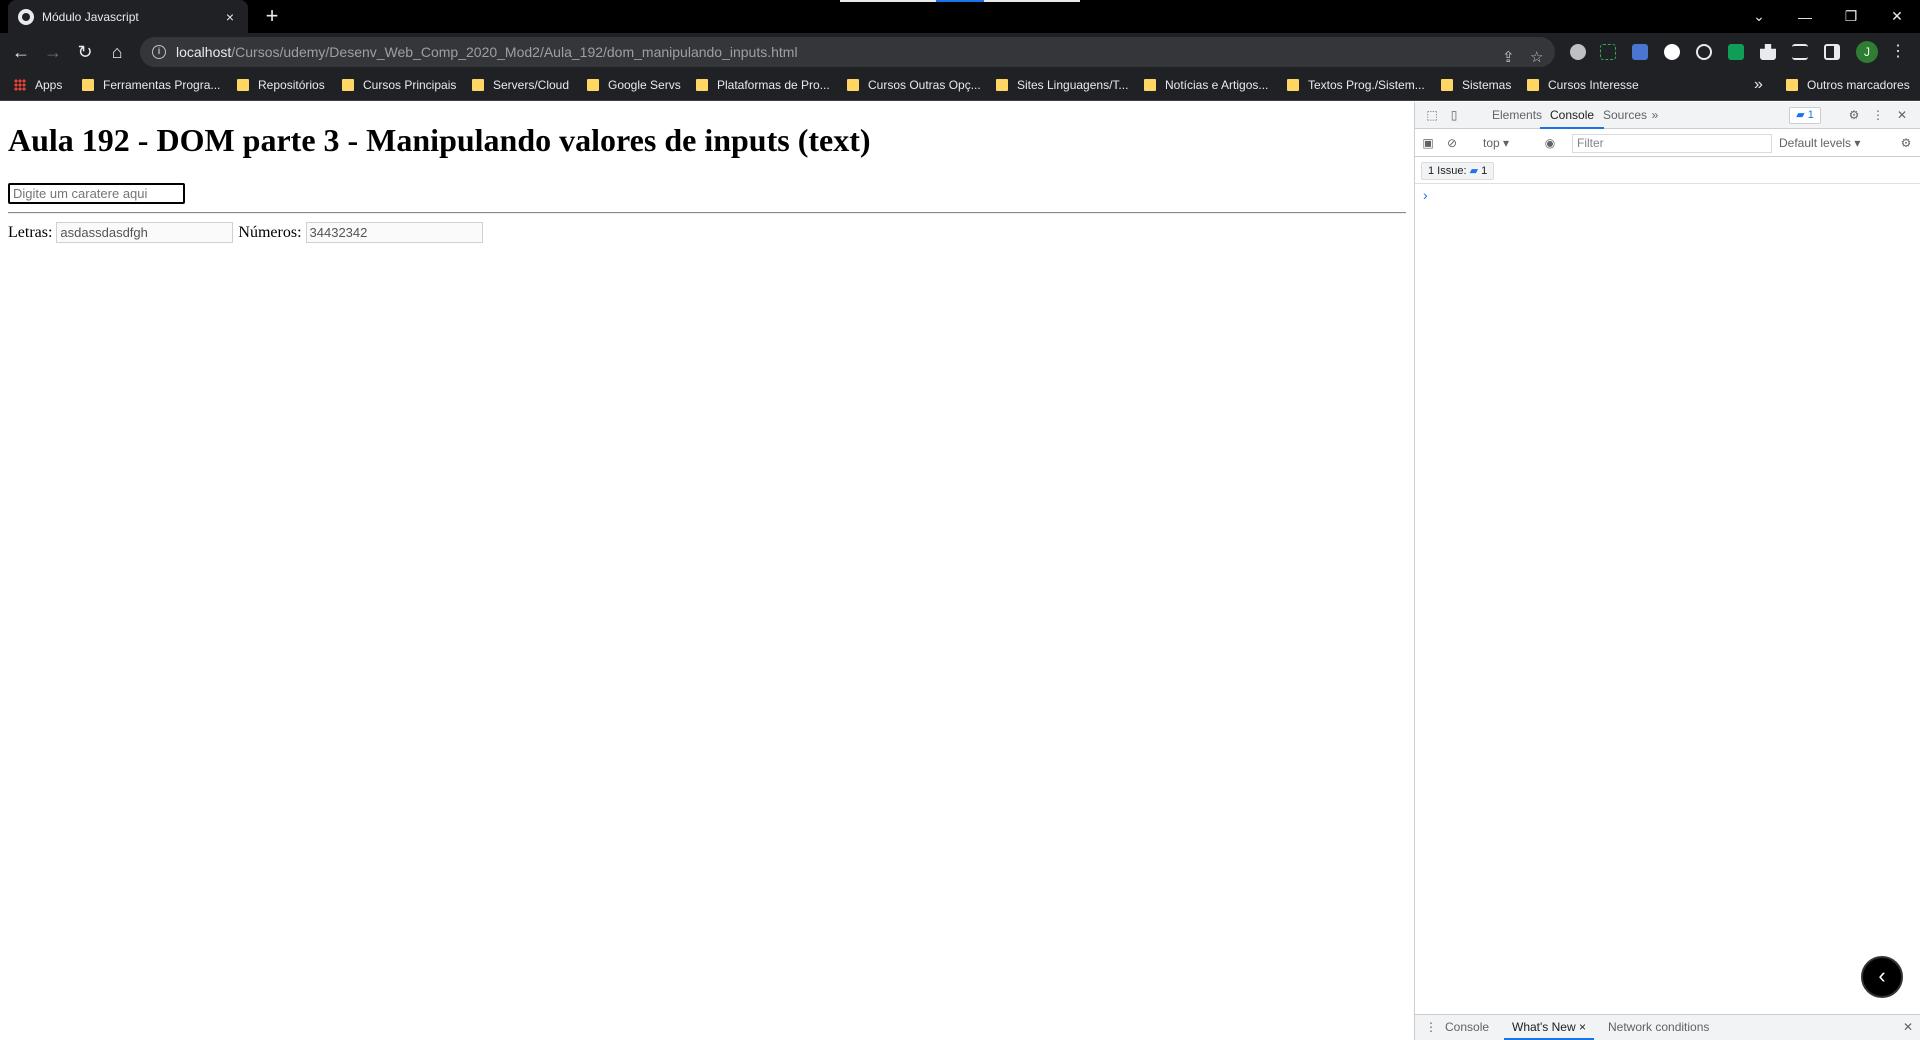 This screenshot has height=1040, width=1920. What do you see at coordinates (520, 85) in the screenshot?
I see `bookmark-folder: Servers/Cloud` at bounding box center [520, 85].